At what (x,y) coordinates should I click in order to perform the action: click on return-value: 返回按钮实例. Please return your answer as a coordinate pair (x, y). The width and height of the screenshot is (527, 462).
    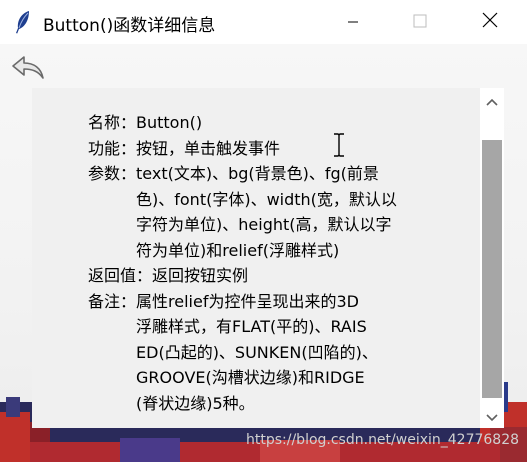
    Looking at the image, I should click on (200, 275).